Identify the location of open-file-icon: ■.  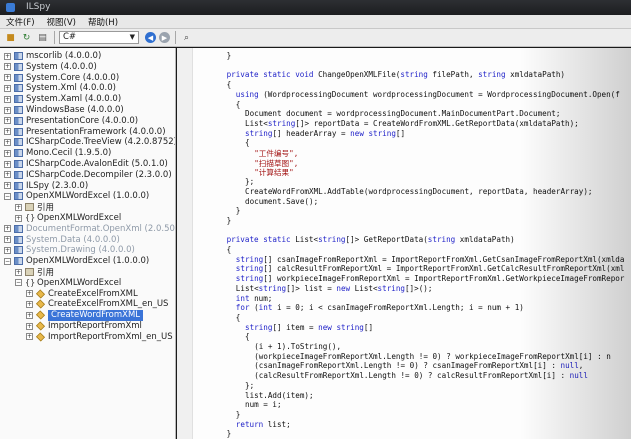
(10, 37).